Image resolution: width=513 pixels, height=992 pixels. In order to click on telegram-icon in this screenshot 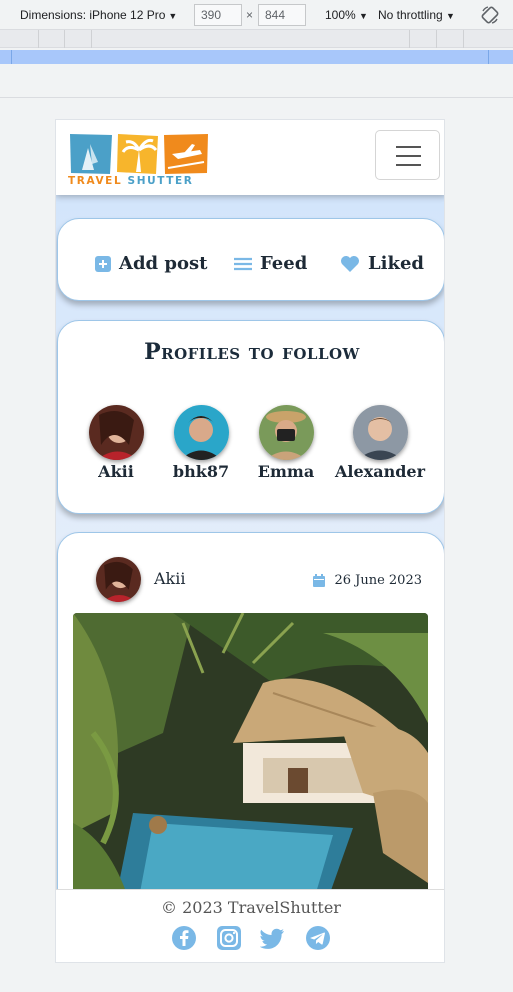, I will do `click(318, 938)`.